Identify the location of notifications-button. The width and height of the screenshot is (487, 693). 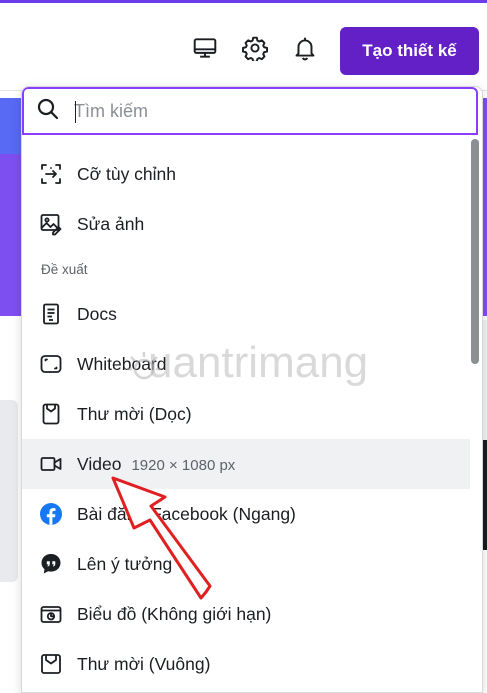
(305, 50).